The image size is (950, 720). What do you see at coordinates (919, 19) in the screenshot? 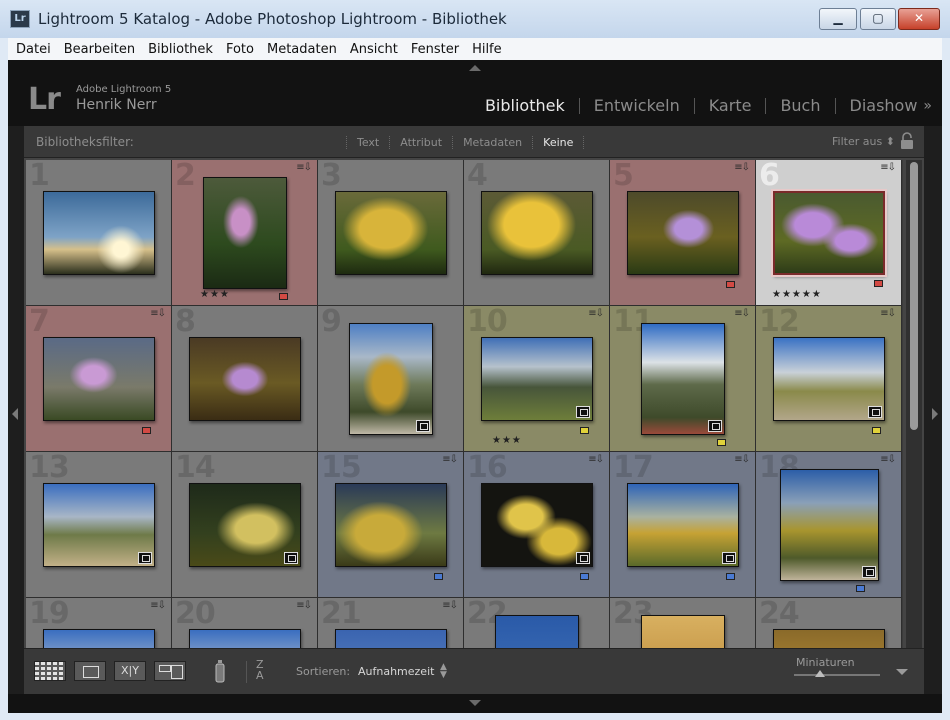
I see `close-button: ✕` at bounding box center [919, 19].